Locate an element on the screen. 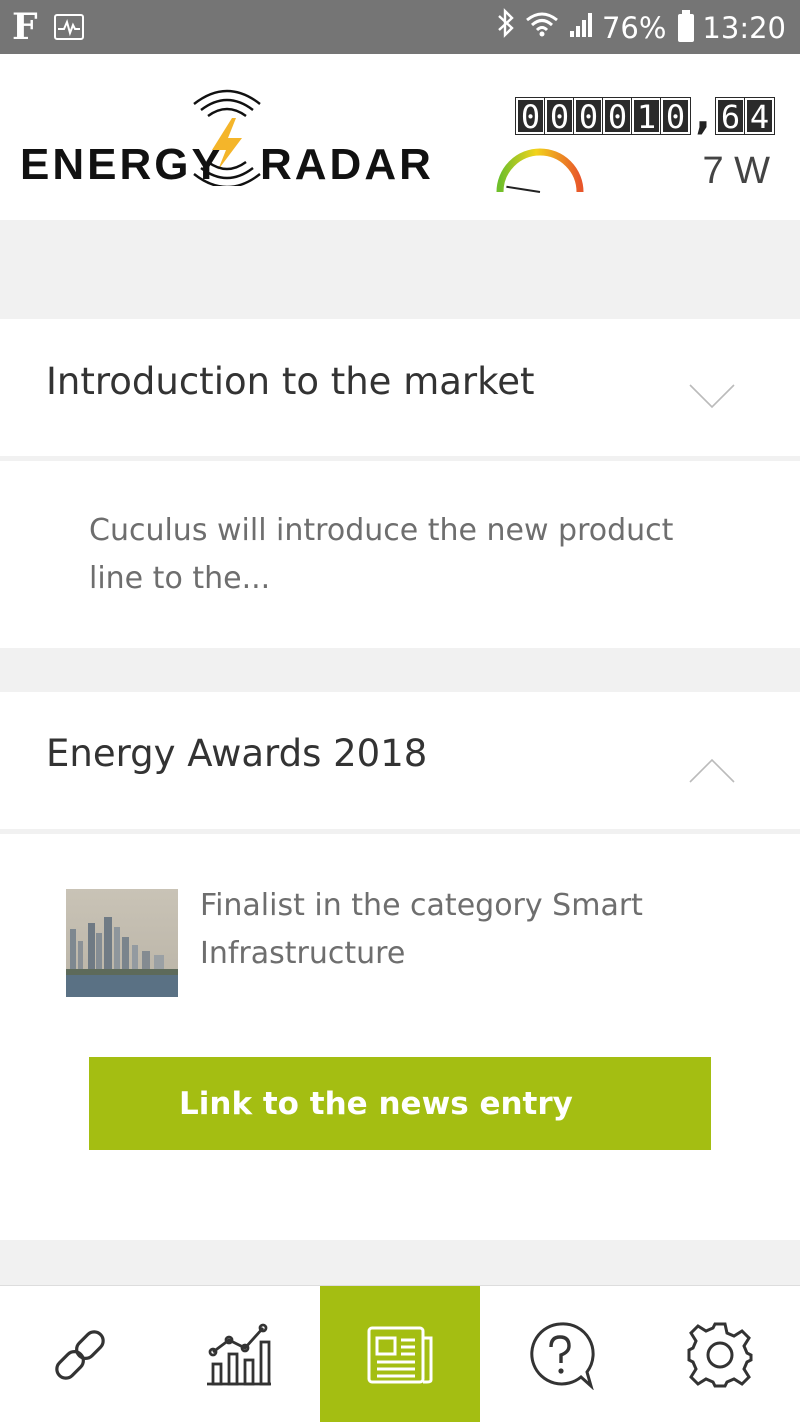  status-bar: F 76% 13:20 is located at coordinates (400, 27).